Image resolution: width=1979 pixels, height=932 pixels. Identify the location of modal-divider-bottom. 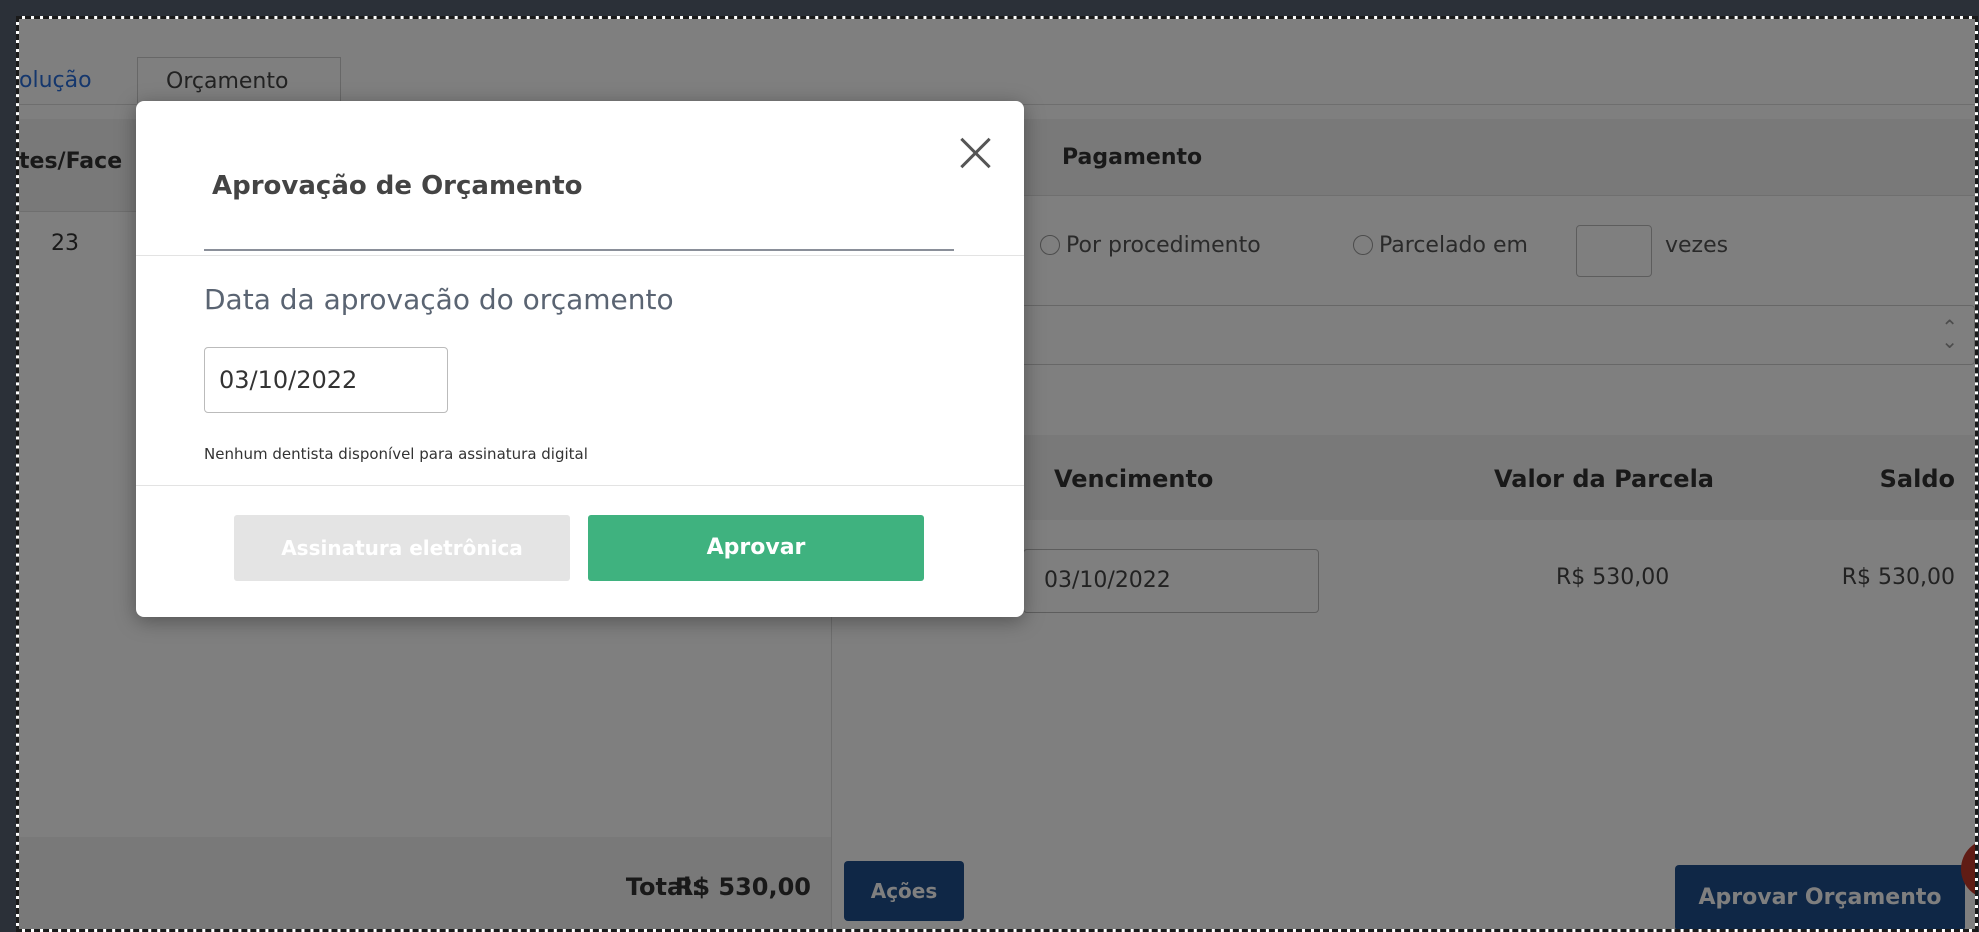
(580, 485).